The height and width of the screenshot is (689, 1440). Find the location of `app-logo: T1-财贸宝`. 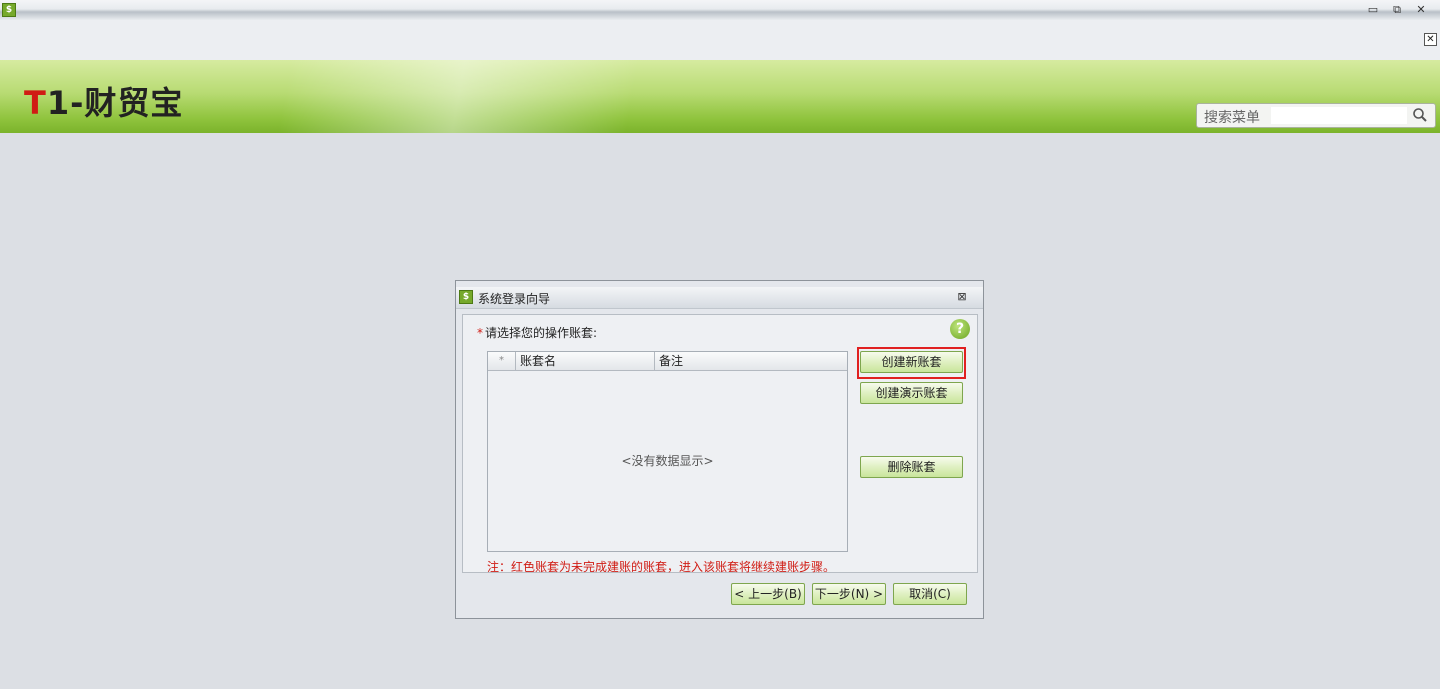

app-logo: T1-财贸宝 is located at coordinates (103, 101).